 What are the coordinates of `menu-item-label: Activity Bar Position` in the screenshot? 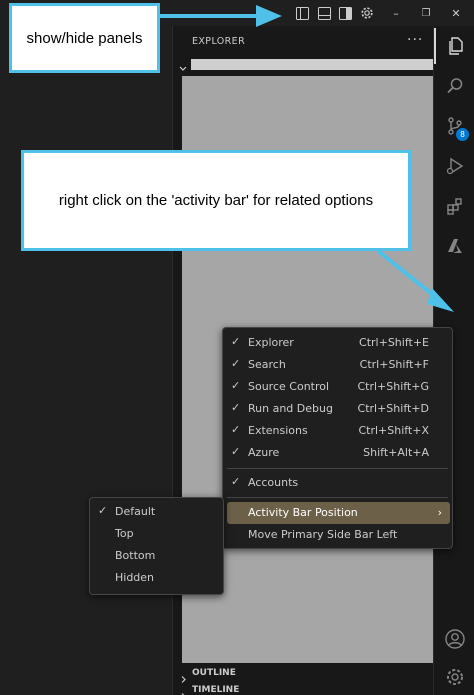 It's located at (303, 512).